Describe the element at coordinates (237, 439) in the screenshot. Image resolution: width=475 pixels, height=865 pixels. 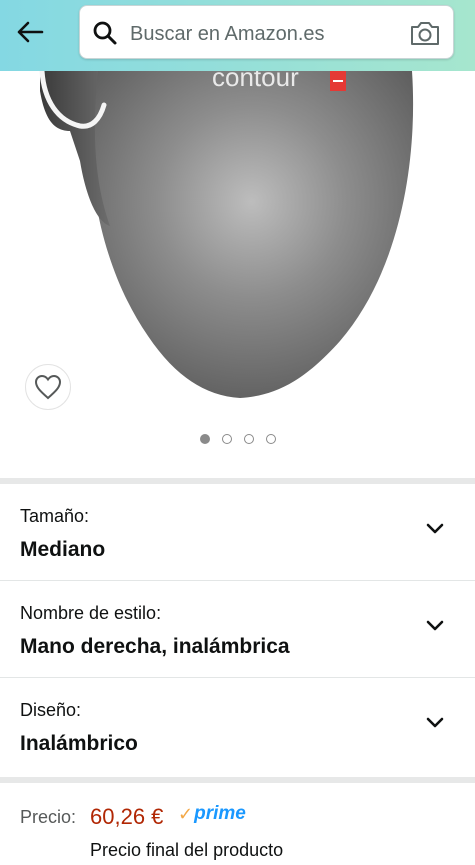
I see `carousel-indicator` at that location.